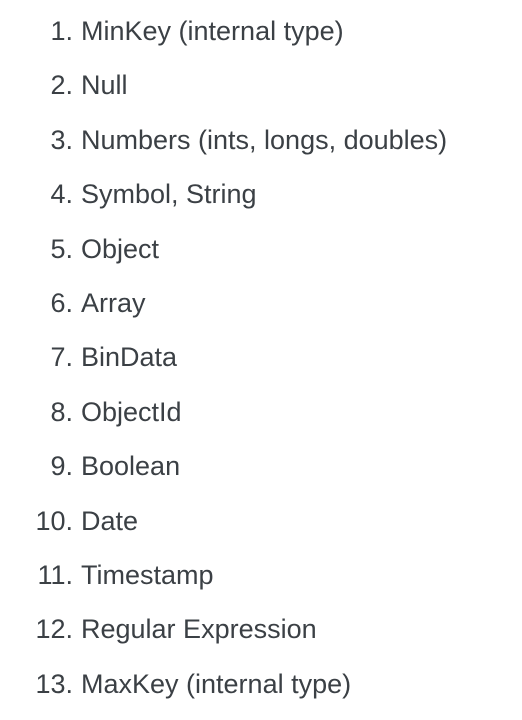  What do you see at coordinates (61, 248) in the screenshot?
I see `list-item-number: 5.` at bounding box center [61, 248].